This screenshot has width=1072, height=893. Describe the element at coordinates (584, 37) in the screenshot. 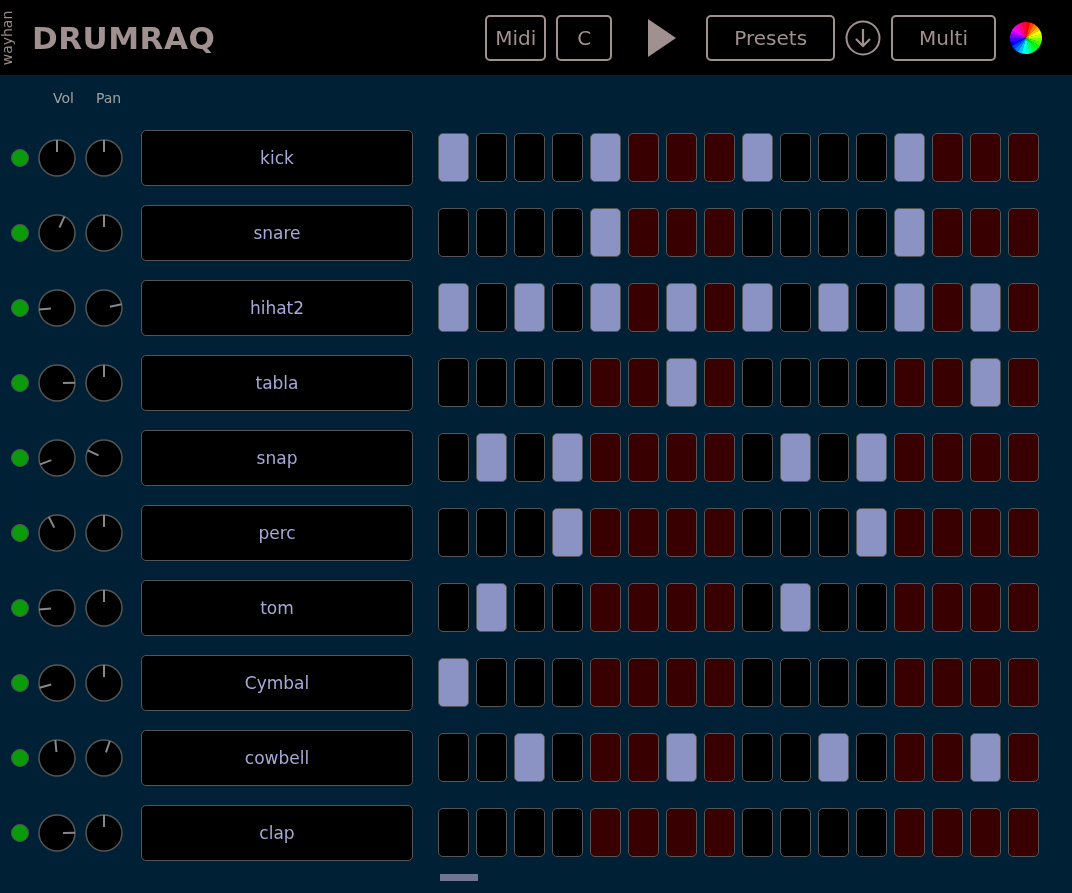

I see `header-button: C` at that location.